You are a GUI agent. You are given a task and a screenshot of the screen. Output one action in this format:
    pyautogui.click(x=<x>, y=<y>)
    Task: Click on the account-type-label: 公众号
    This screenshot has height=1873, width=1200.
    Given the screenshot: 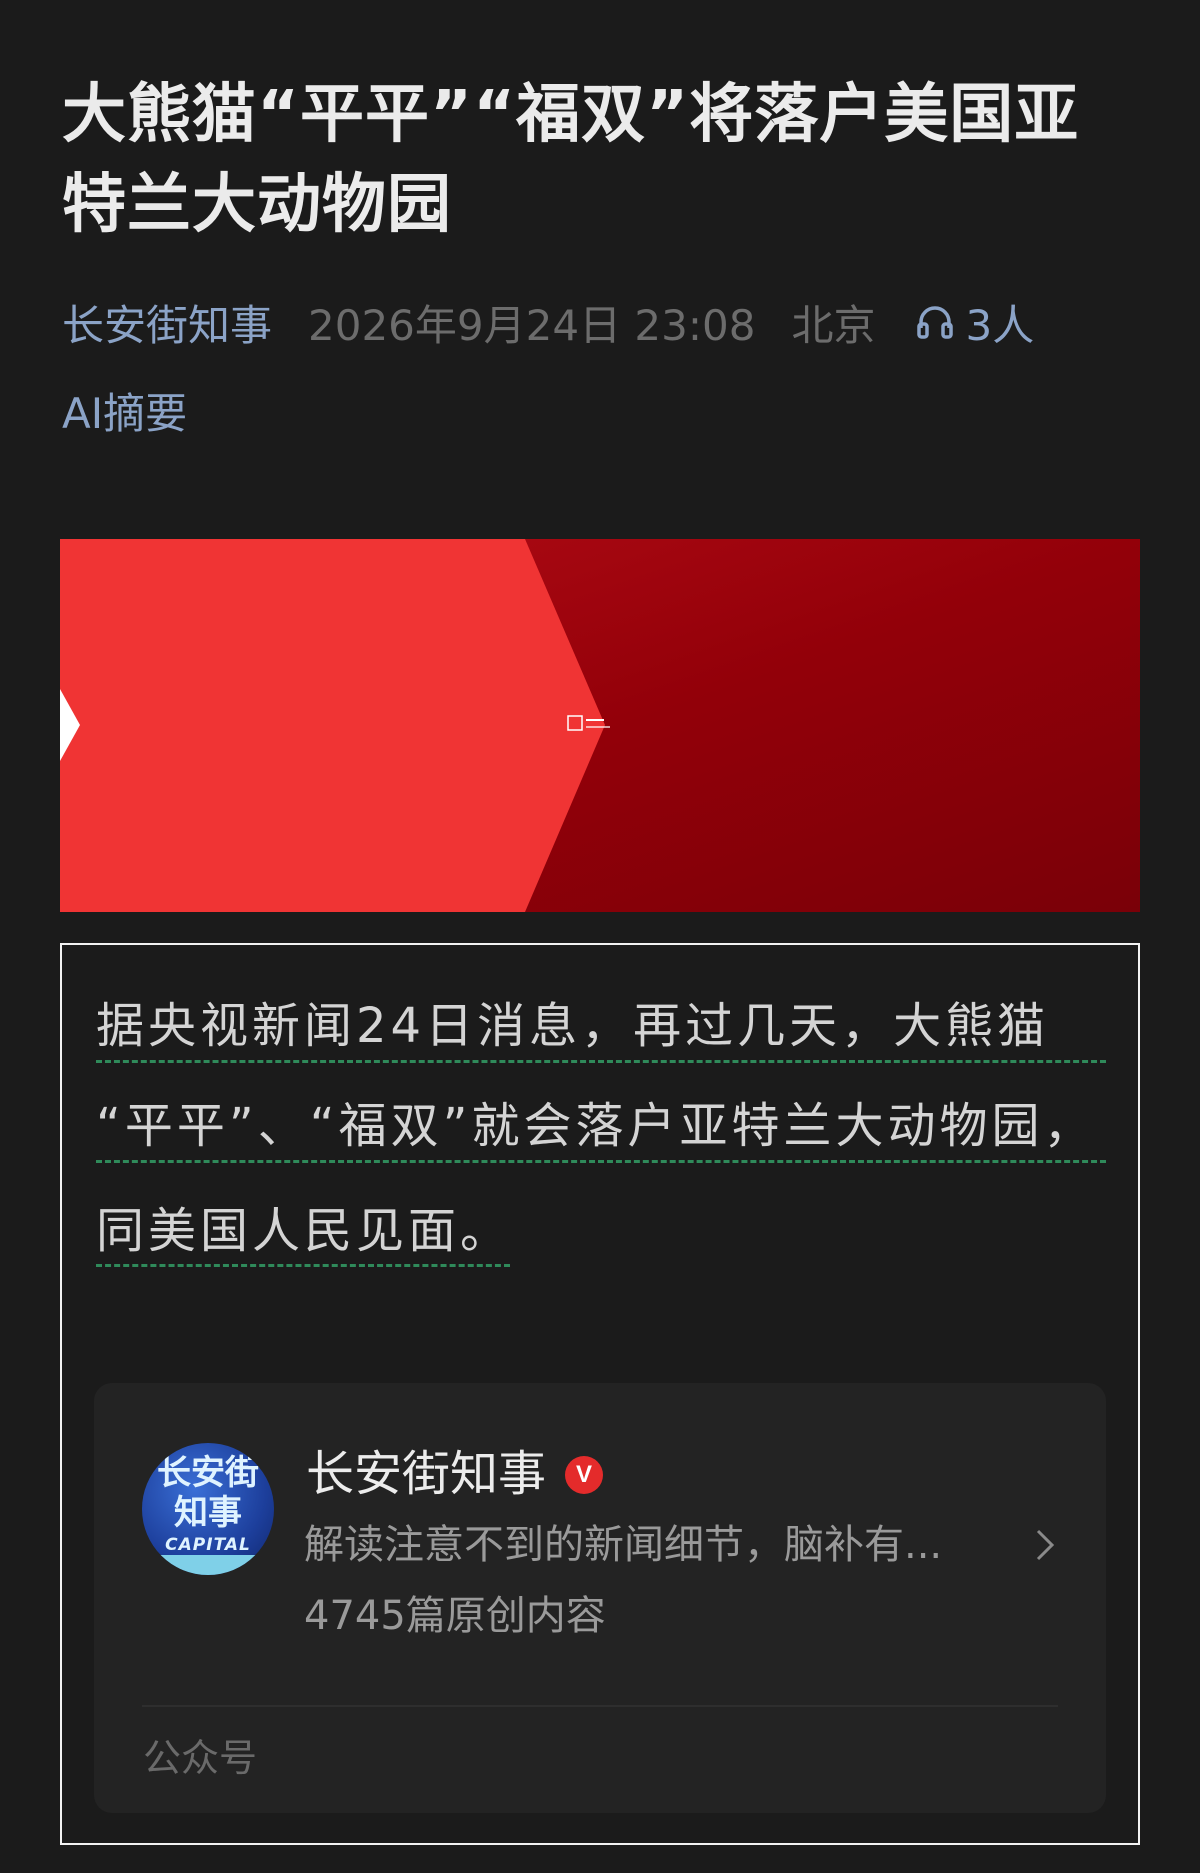 What is the action you would take?
    pyautogui.click(x=200, y=1758)
    